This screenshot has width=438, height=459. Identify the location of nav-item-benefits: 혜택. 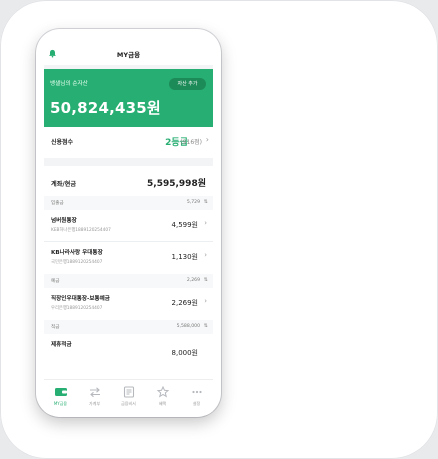
(162, 396).